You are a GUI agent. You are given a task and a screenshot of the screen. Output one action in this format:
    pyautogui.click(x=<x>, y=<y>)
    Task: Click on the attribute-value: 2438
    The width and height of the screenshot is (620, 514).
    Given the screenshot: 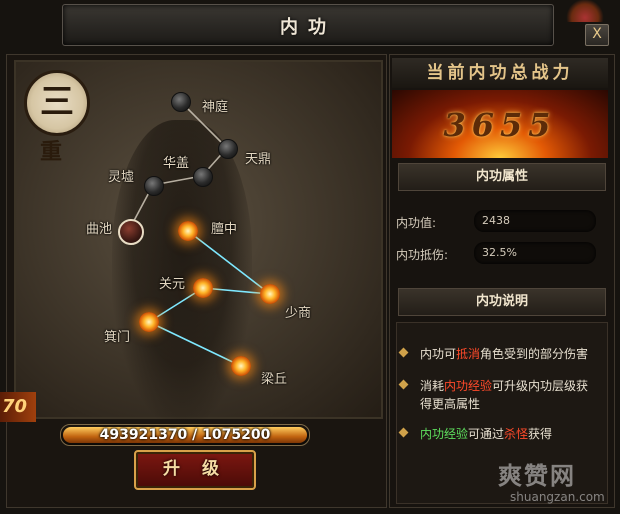 What is the action you would take?
    pyautogui.click(x=496, y=220)
    